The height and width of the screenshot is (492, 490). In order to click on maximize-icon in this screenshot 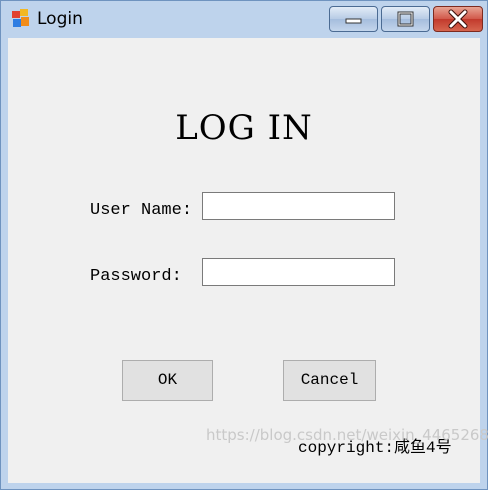, I will do `click(405, 19)`.